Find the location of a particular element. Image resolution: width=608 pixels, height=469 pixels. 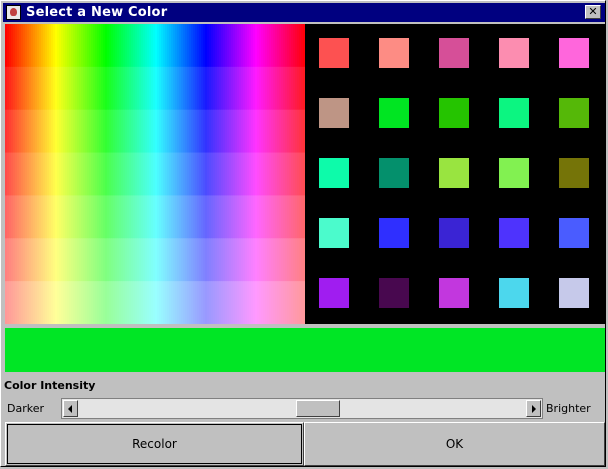

recolor-button: Recolor is located at coordinates (154, 444).